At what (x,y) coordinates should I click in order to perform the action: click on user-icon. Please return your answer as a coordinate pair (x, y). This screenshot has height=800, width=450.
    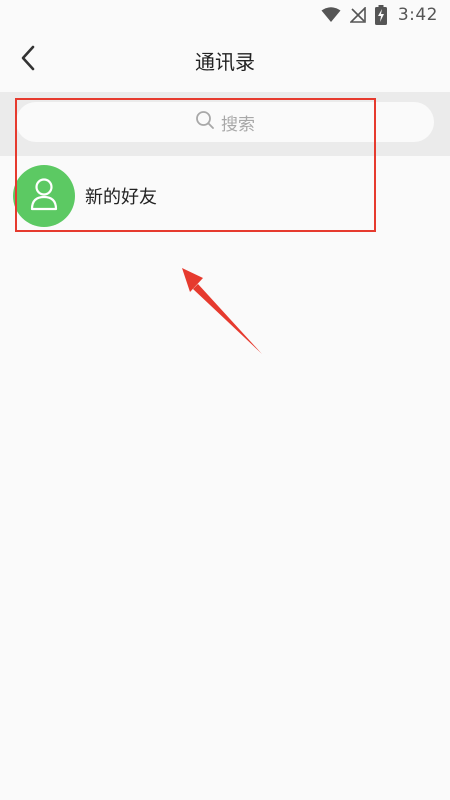
    Looking at the image, I should click on (44, 196).